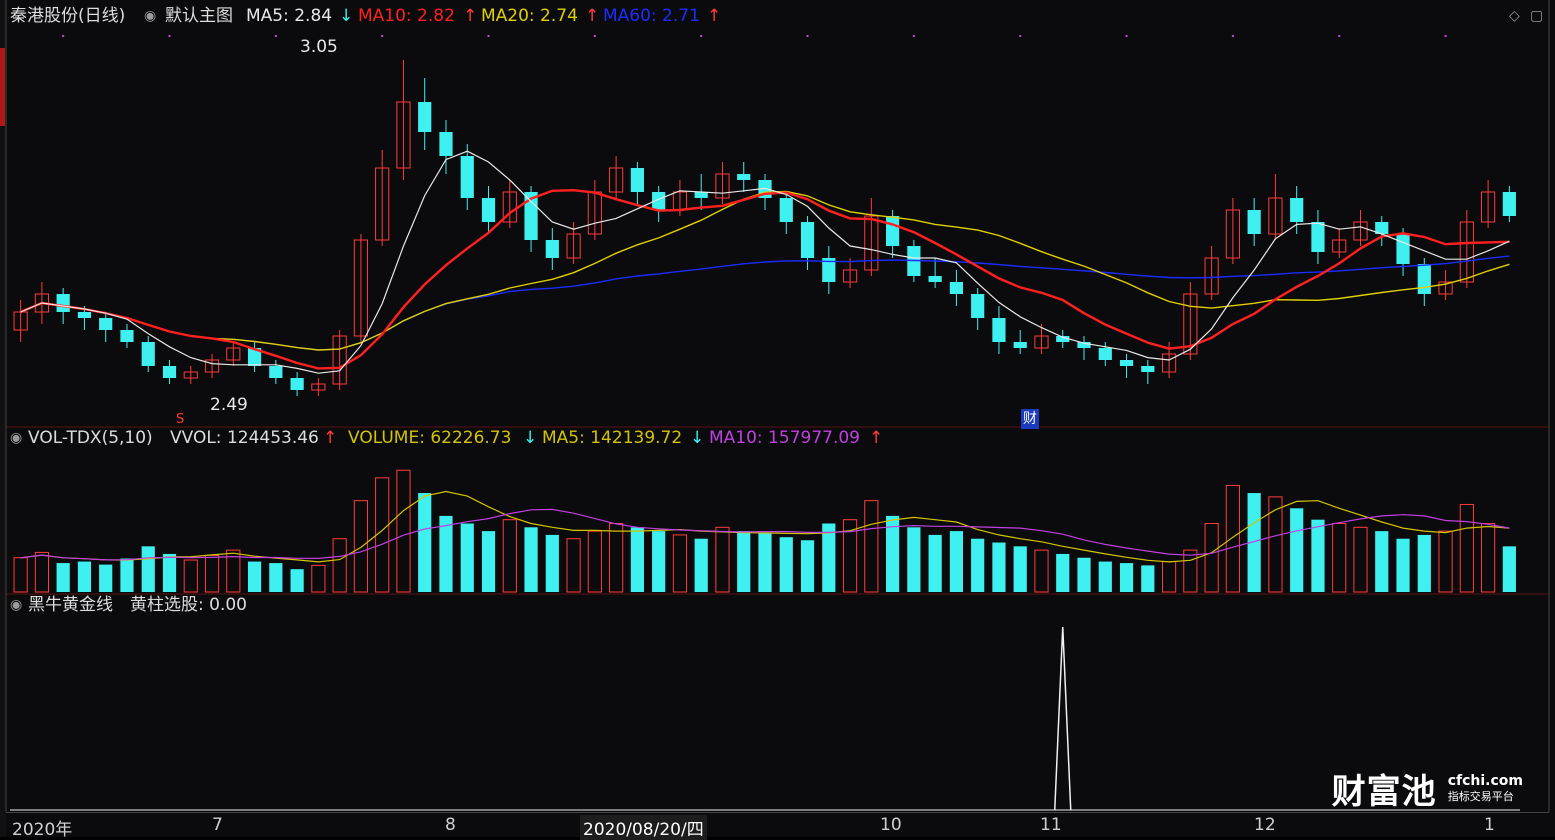  I want to click on vol-collapse-icon: ◉, so click(16, 438).